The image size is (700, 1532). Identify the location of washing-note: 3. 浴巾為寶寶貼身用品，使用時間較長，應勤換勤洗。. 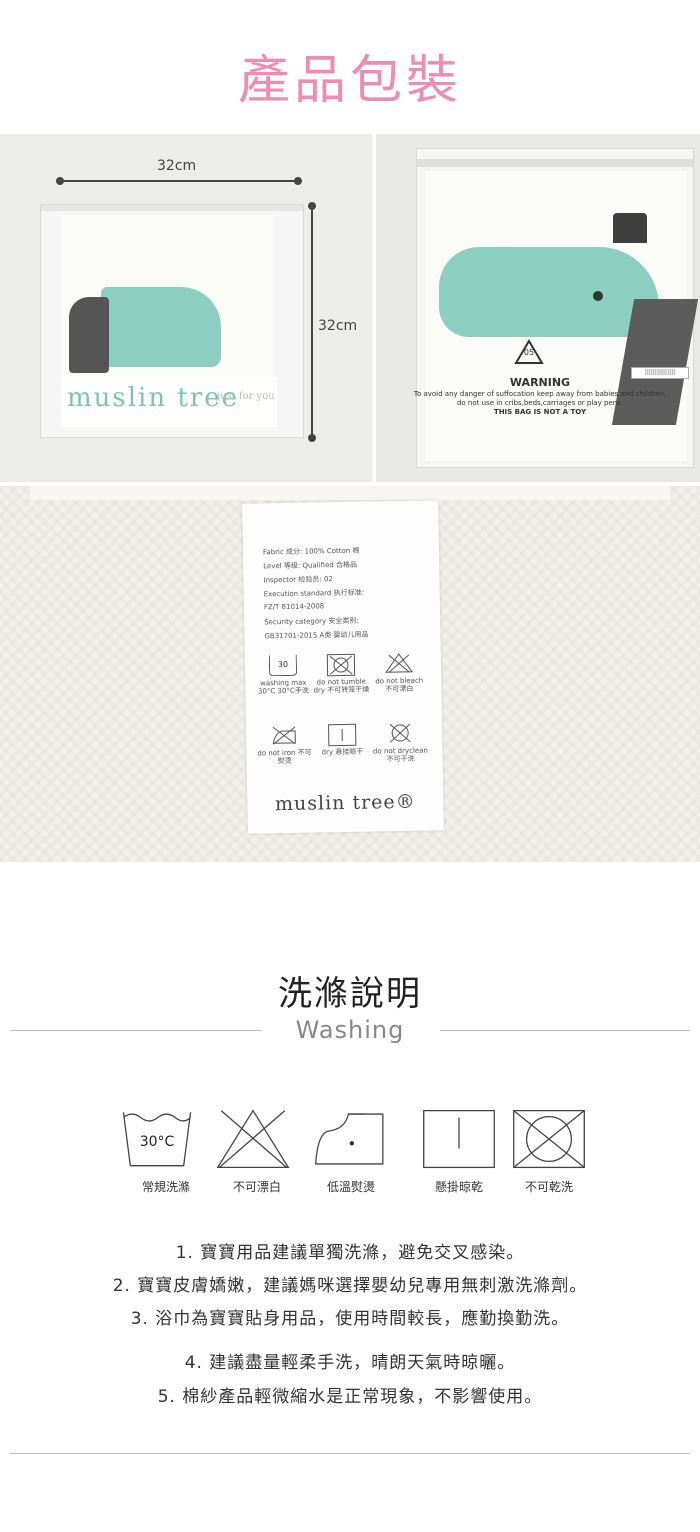
(350, 1319).